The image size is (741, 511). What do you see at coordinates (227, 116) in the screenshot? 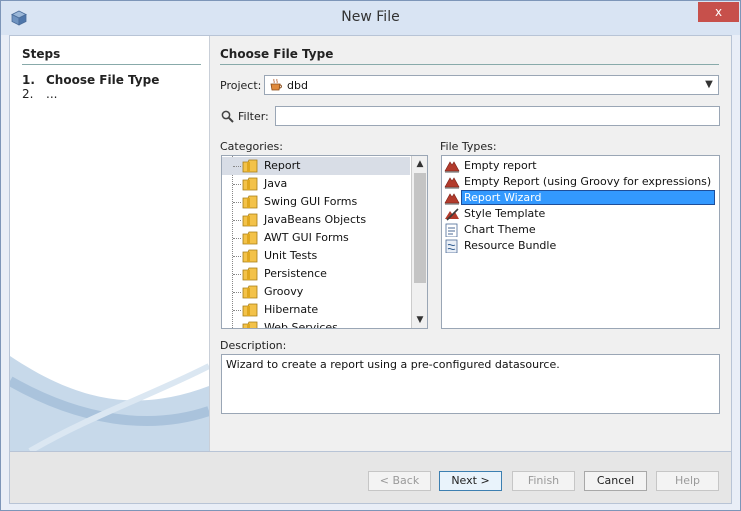
I see `search-icon` at bounding box center [227, 116].